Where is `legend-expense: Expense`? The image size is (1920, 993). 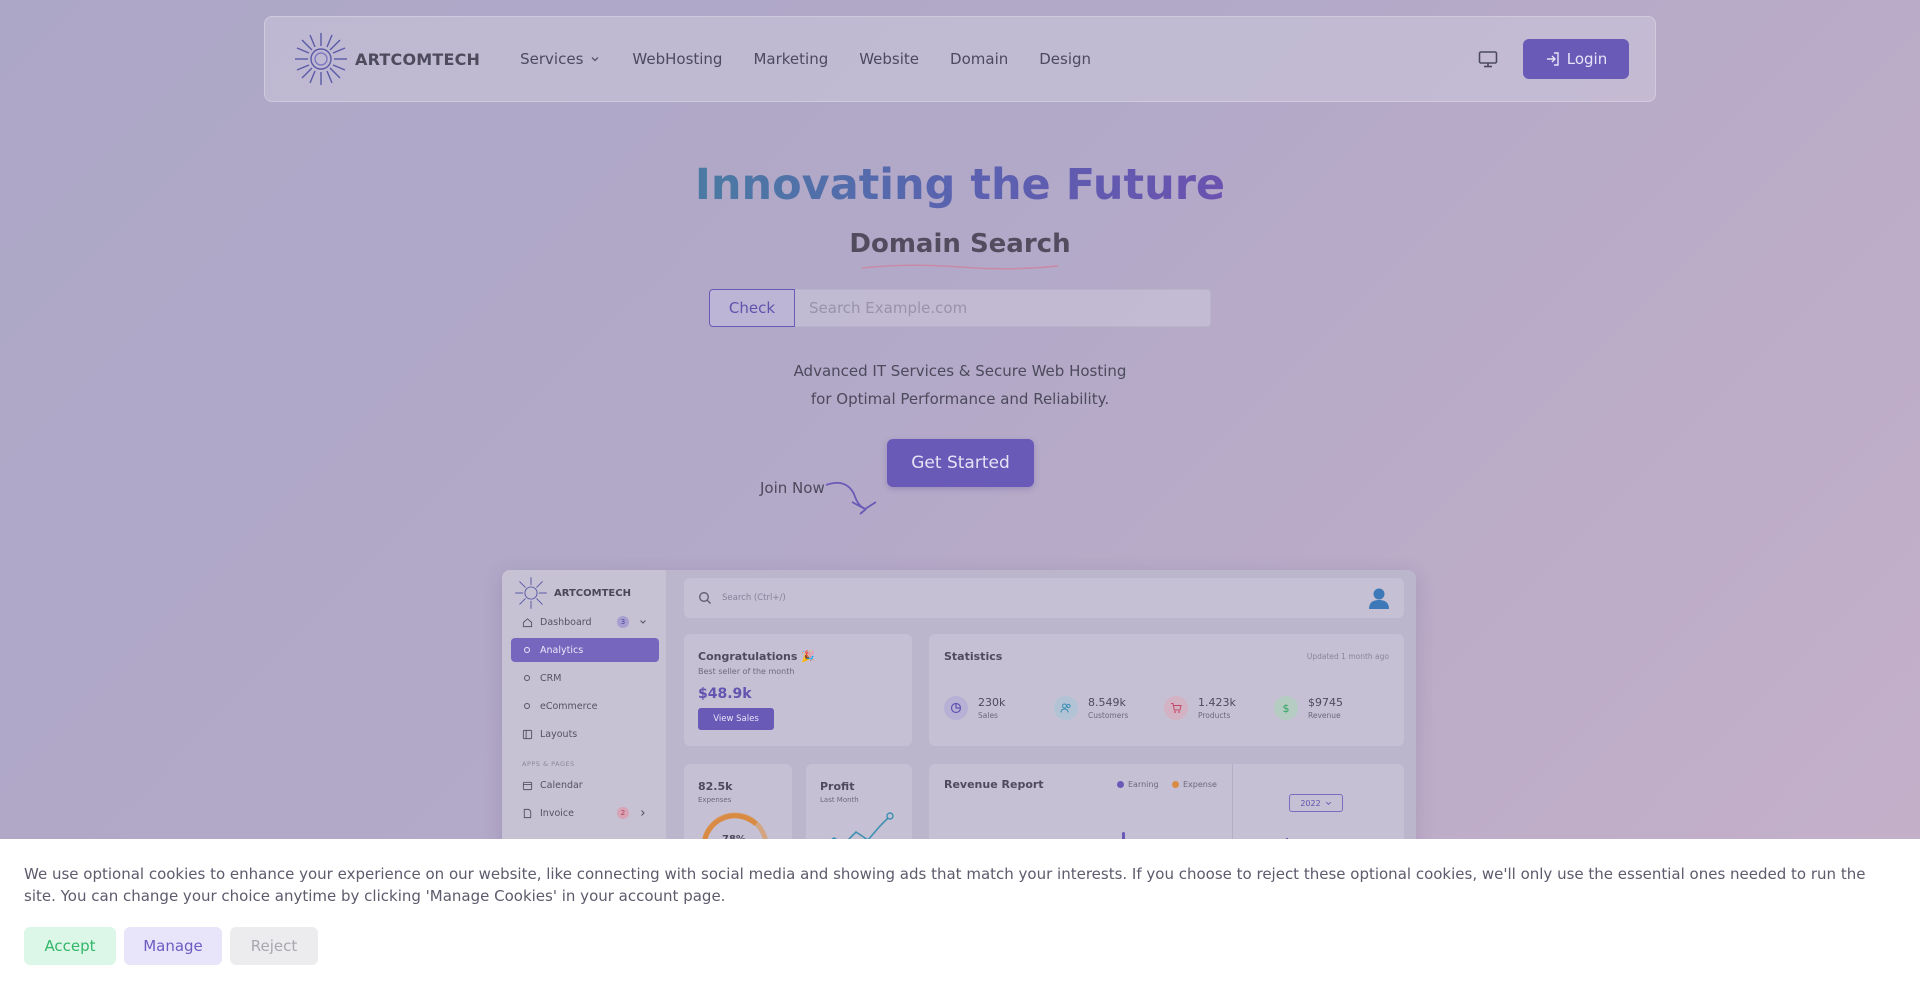 legend-expense: Expense is located at coordinates (1194, 784).